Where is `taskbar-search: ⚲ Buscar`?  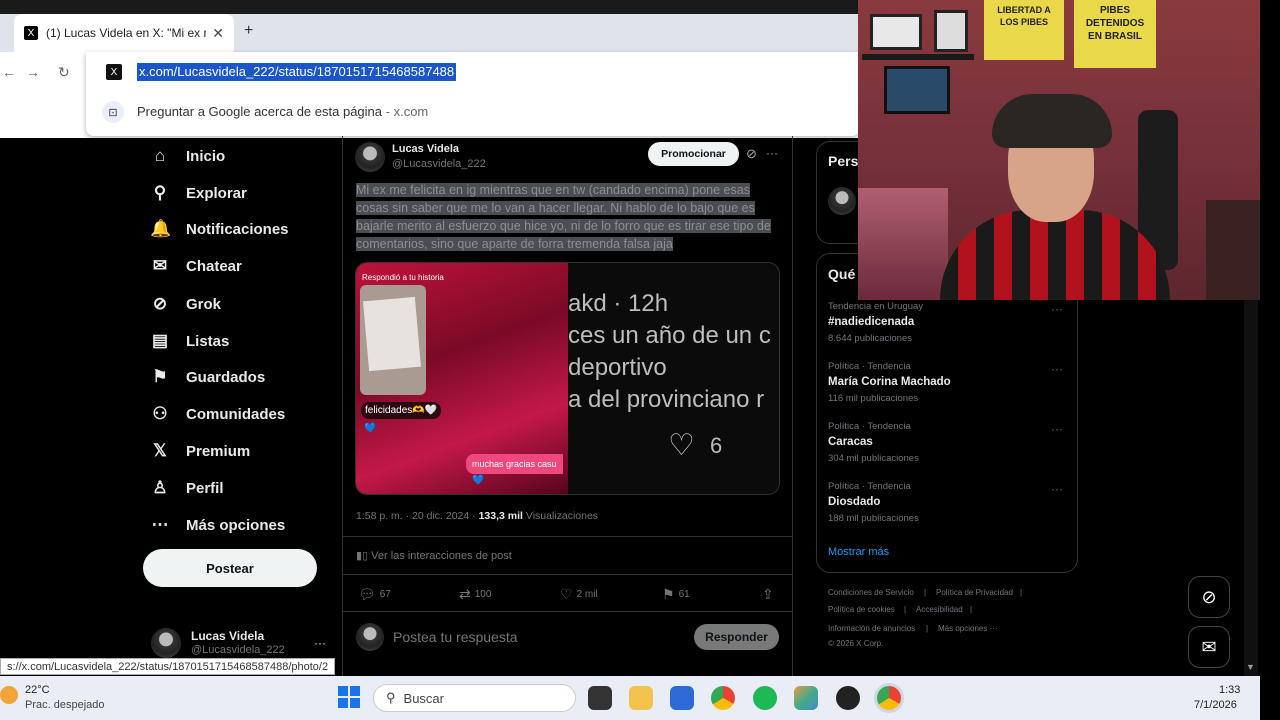 taskbar-search: ⚲ Buscar is located at coordinates (474, 698).